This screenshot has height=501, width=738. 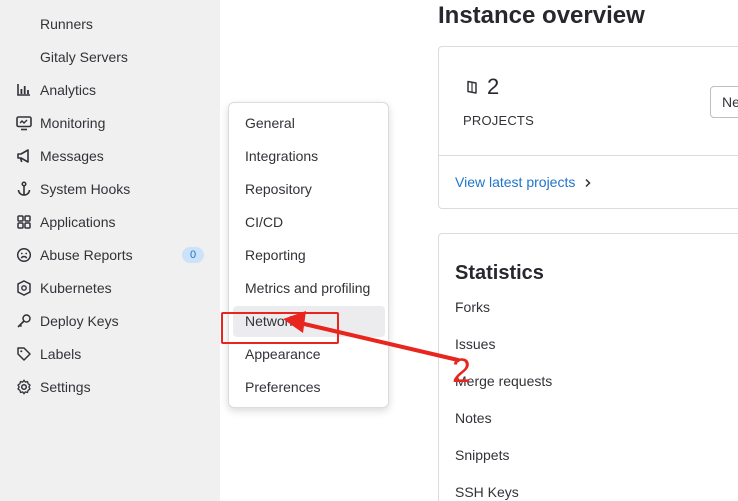 I want to click on sidebar-item-labels: Labels, so click(x=110, y=354).